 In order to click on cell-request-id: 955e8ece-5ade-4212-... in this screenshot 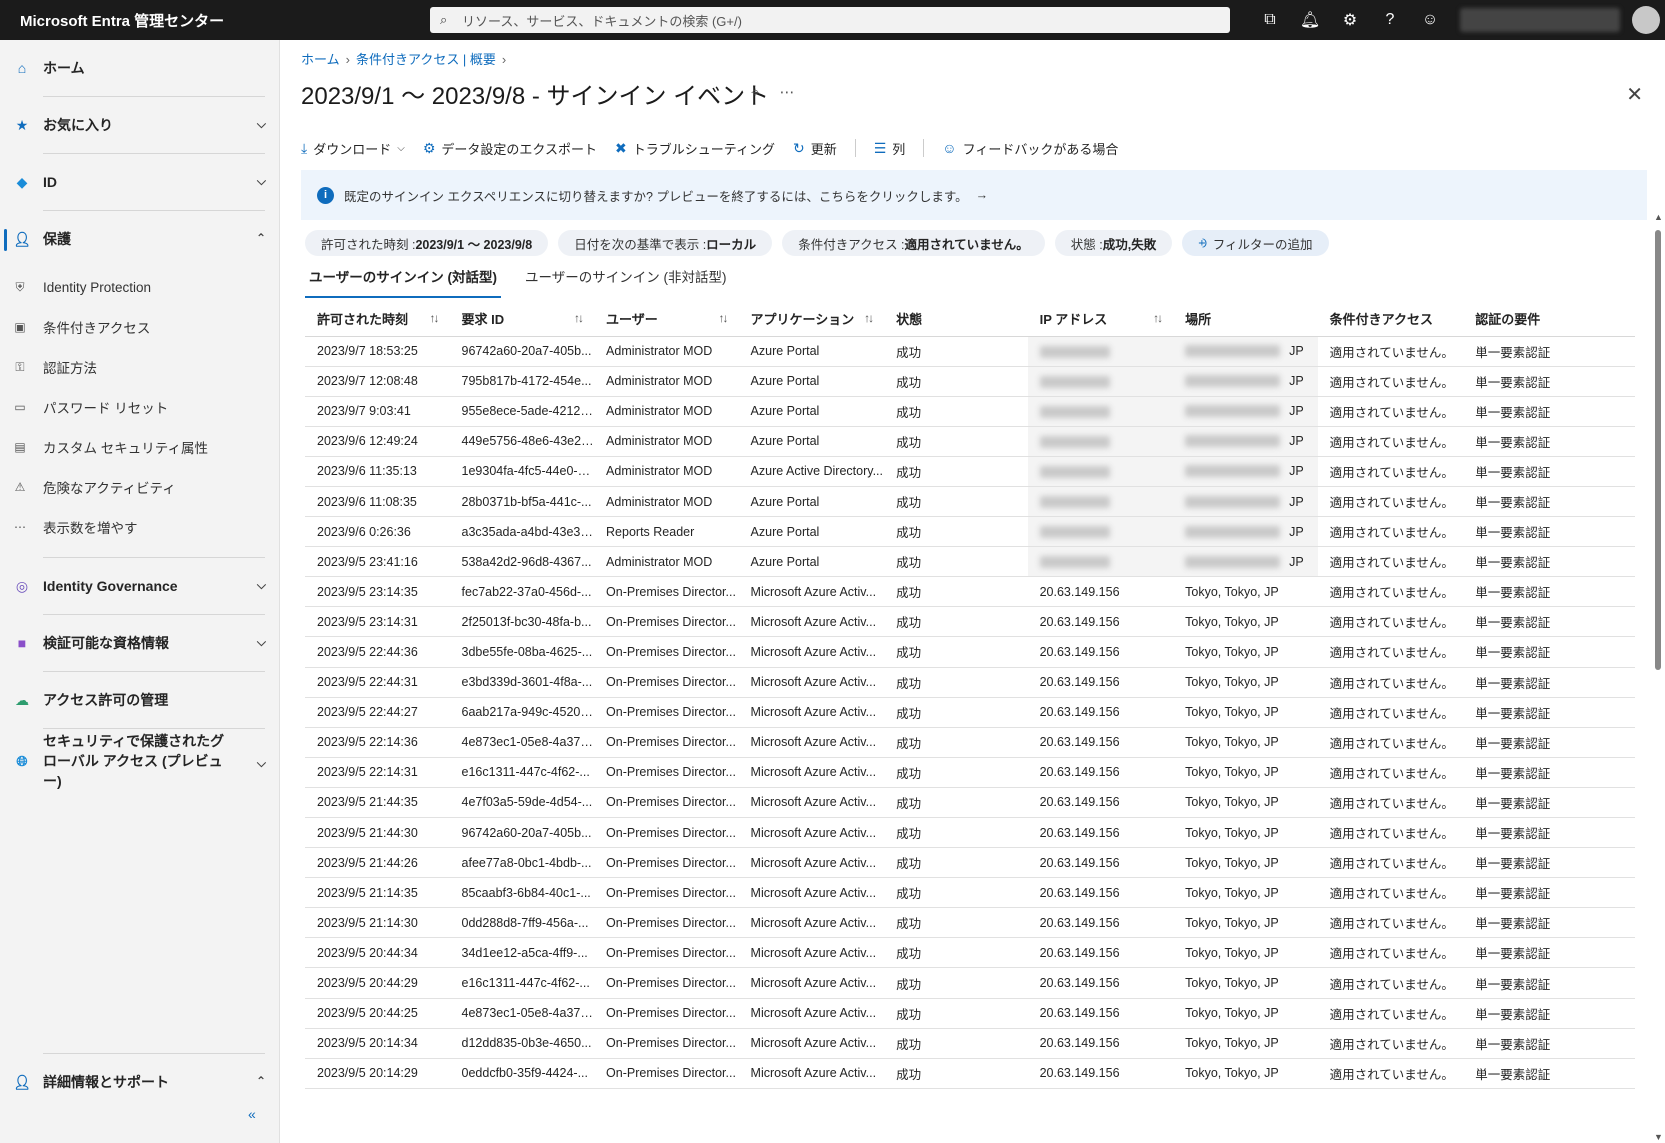, I will do `click(522, 411)`.